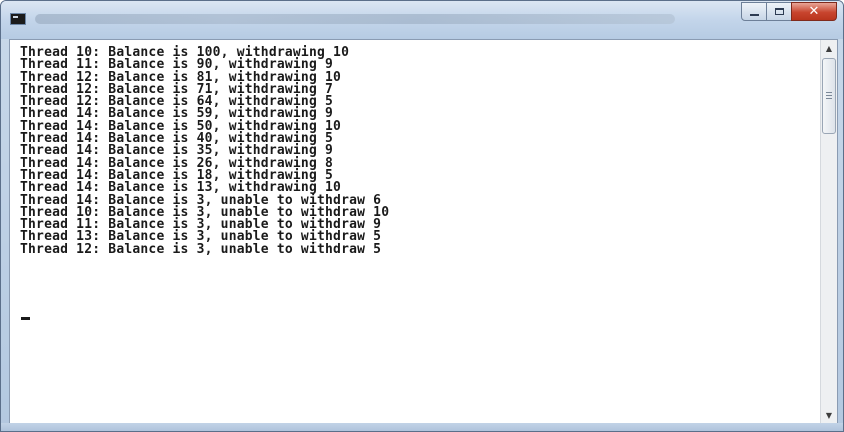 This screenshot has width=844, height=432. What do you see at coordinates (18, 19) in the screenshot?
I see `console-app-icon` at bounding box center [18, 19].